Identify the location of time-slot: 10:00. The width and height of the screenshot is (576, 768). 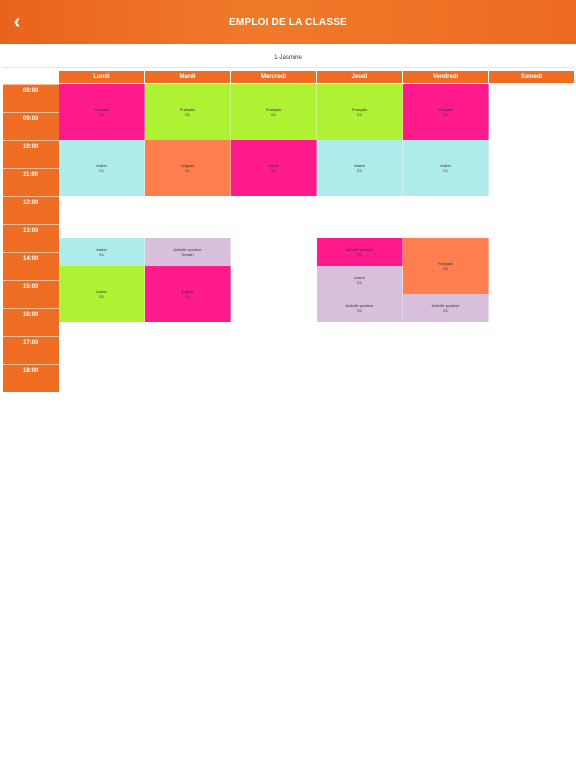
(31, 154).